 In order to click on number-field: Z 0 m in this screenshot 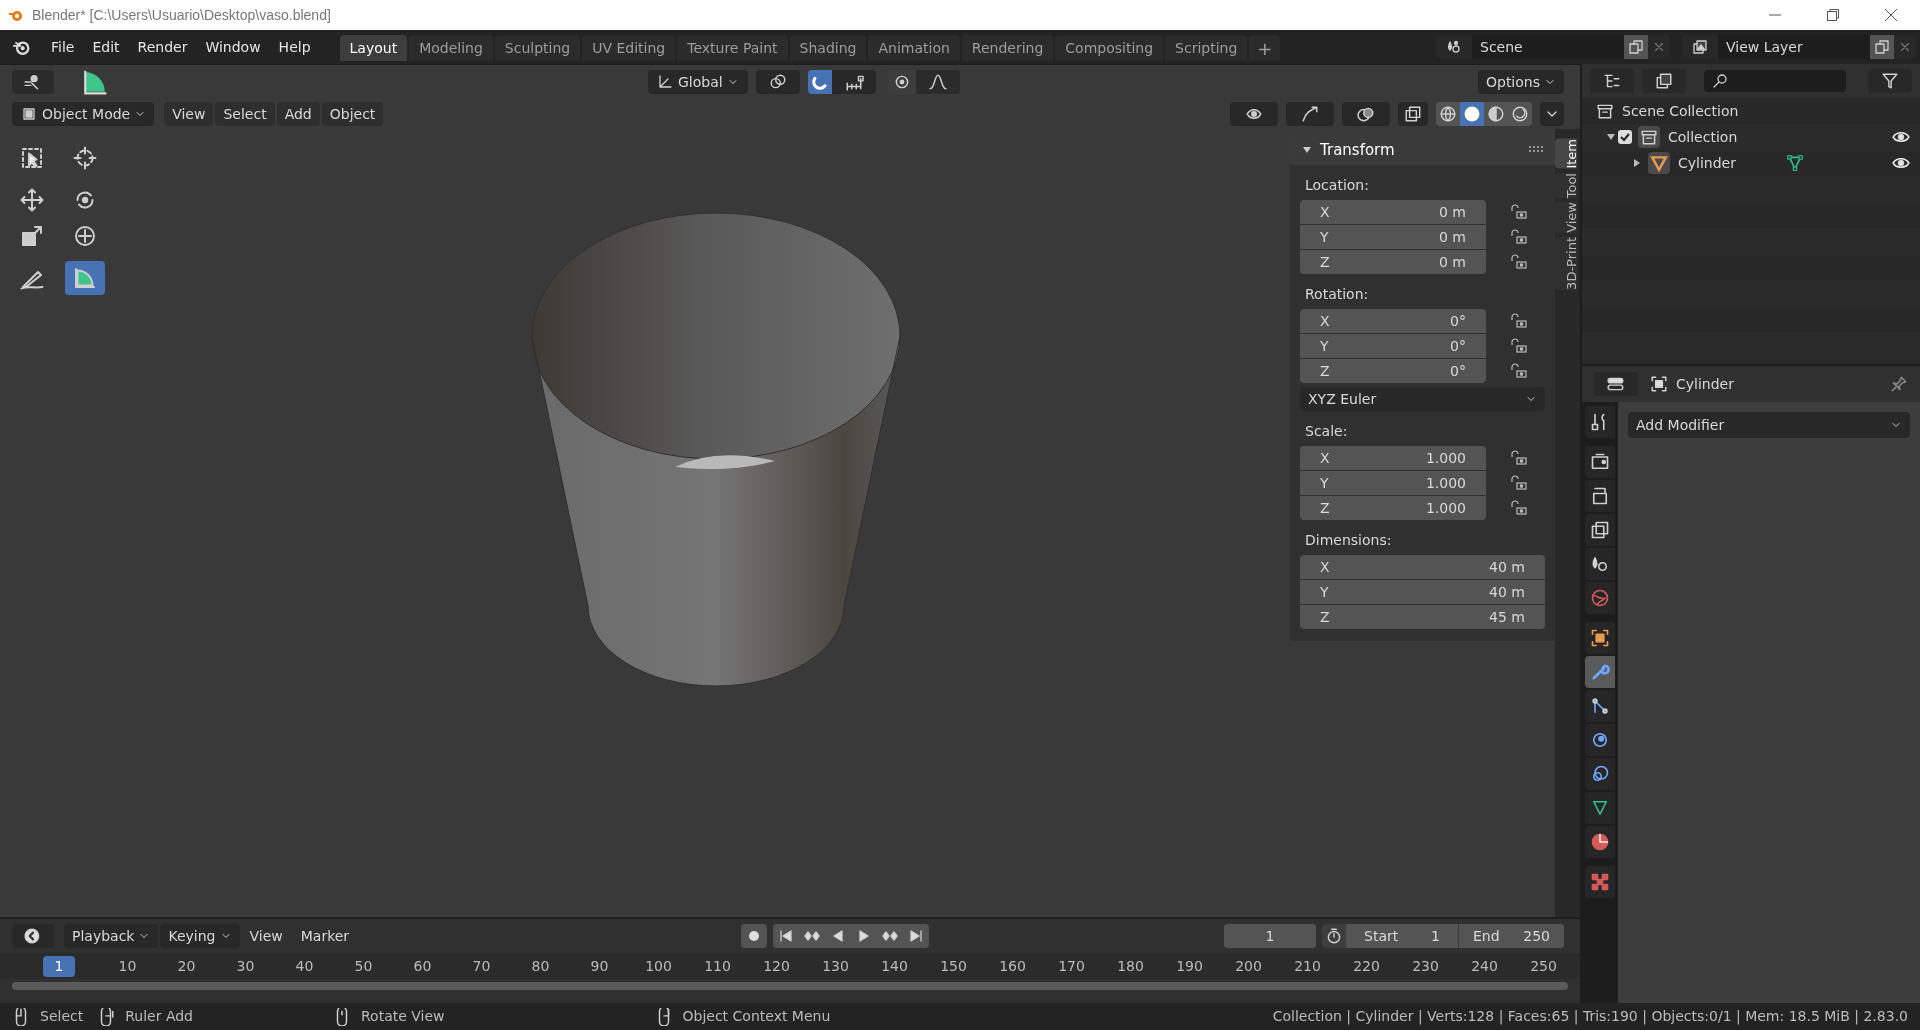, I will do `click(1393, 262)`.